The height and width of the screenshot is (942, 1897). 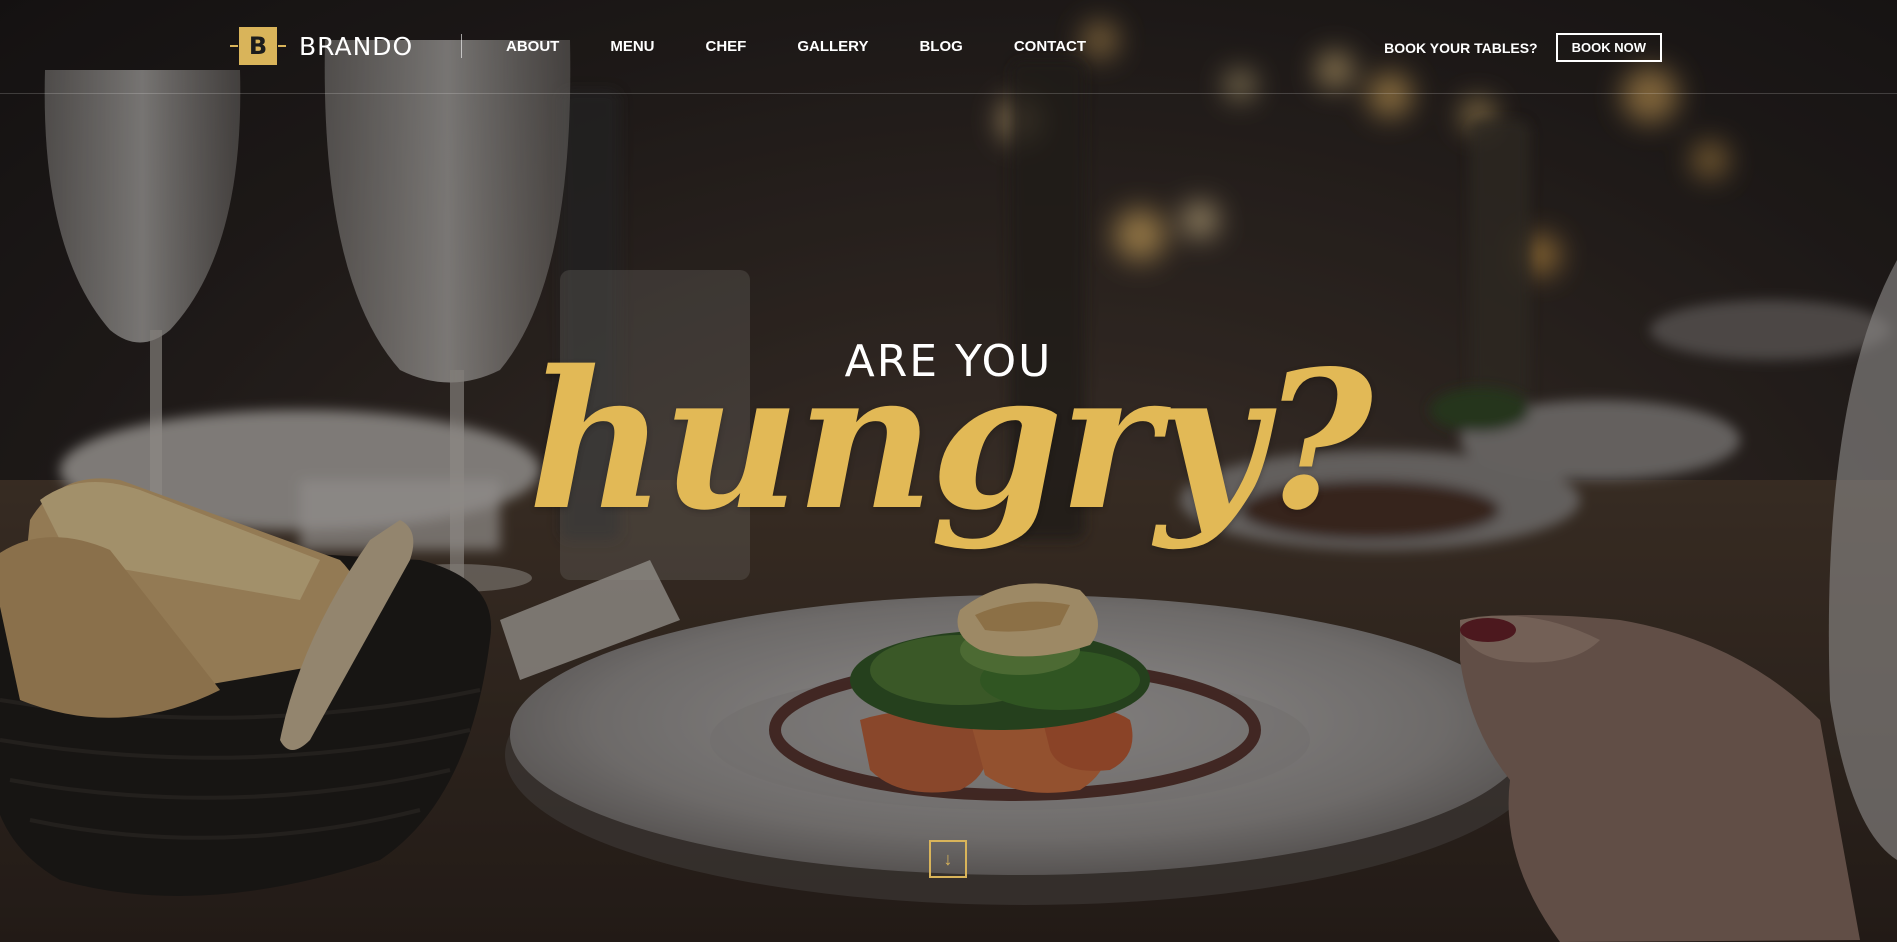 I want to click on logo-letter: B, so click(x=258, y=46).